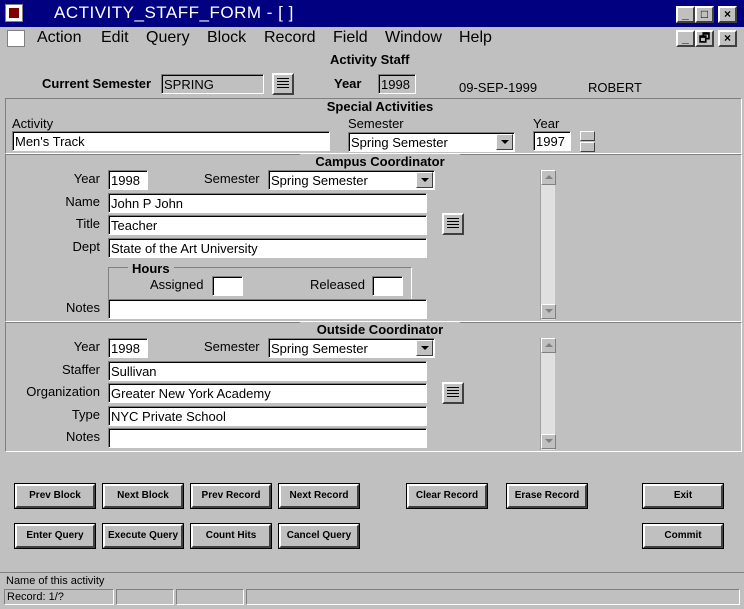 This screenshot has height=609, width=744. I want to click on cc-title-field: Teacher, so click(267, 225).